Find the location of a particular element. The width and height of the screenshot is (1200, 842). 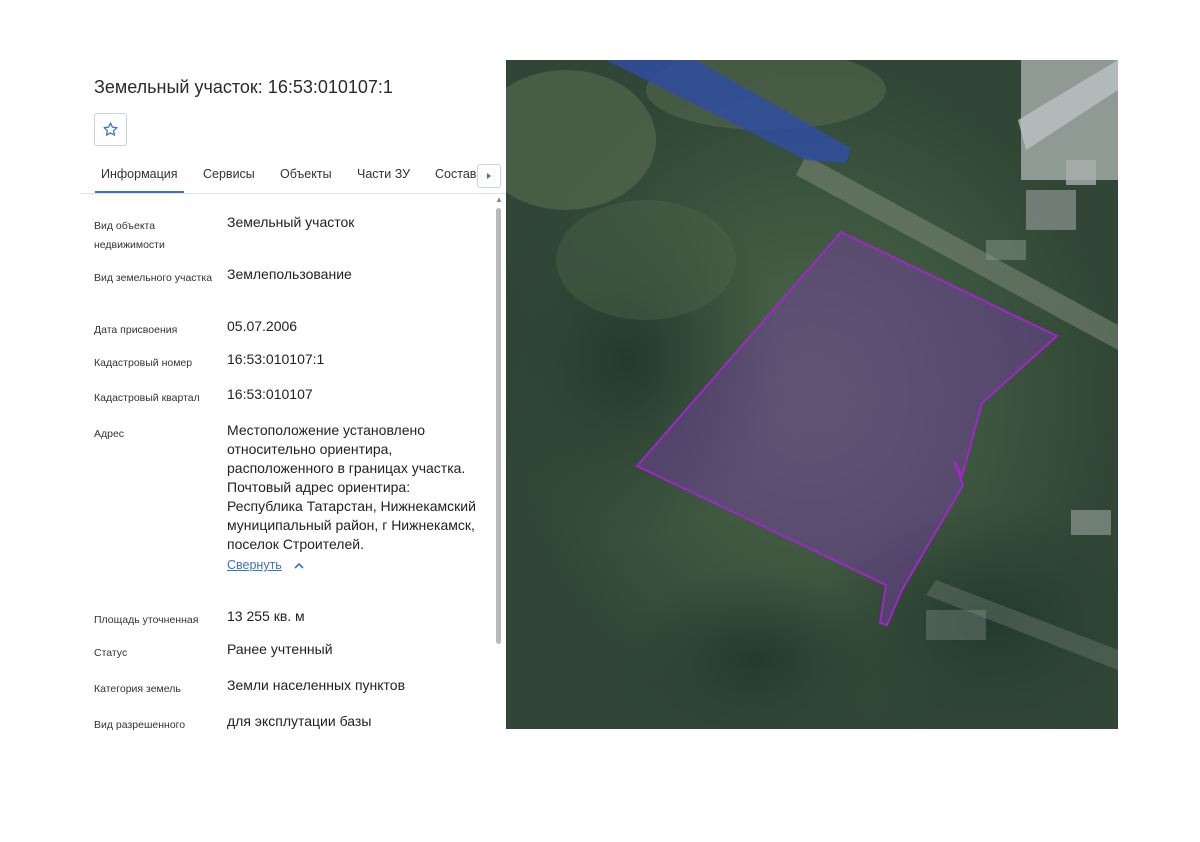

field-label: Вид разрешенного is located at coordinates (140, 725).